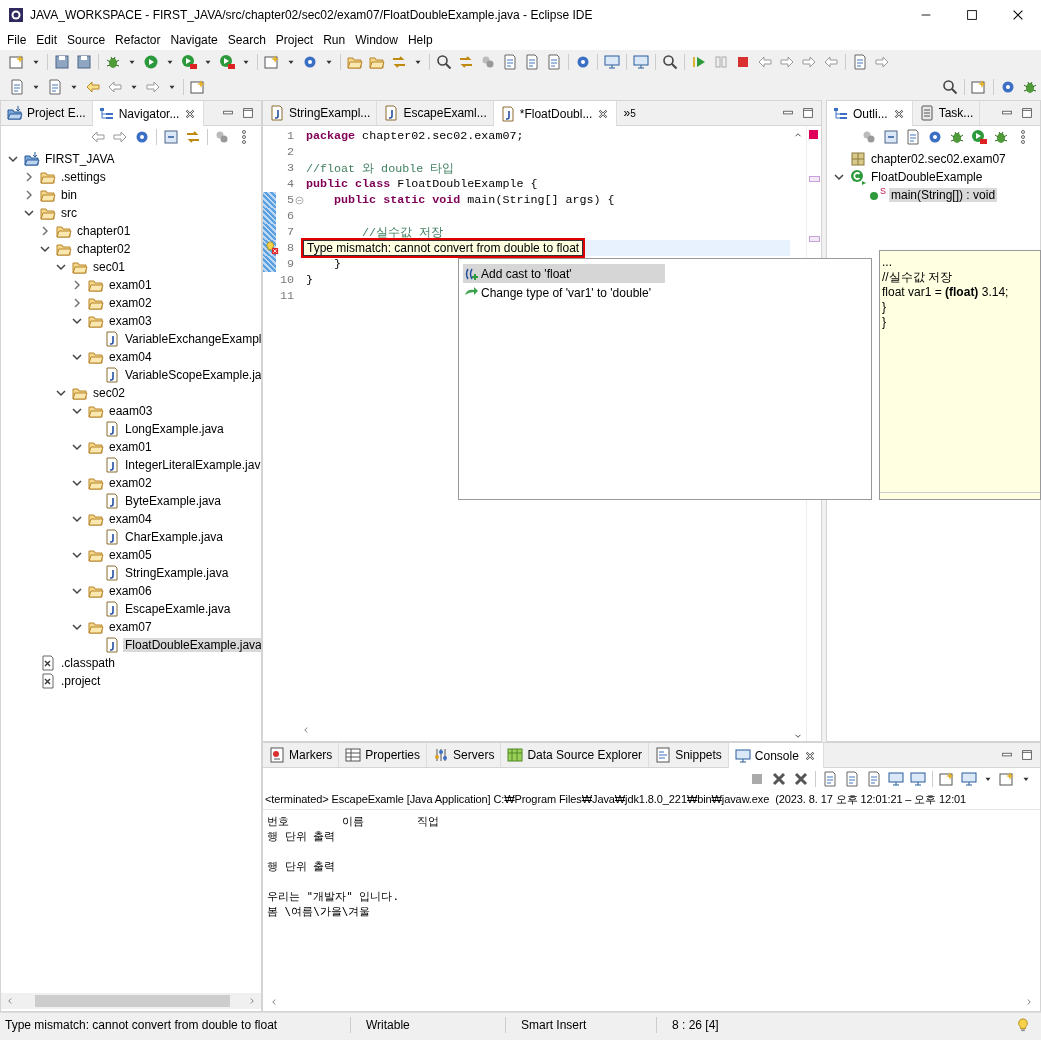  Describe the element at coordinates (130, 321) in the screenshot. I see `tree-item: exam03` at that location.